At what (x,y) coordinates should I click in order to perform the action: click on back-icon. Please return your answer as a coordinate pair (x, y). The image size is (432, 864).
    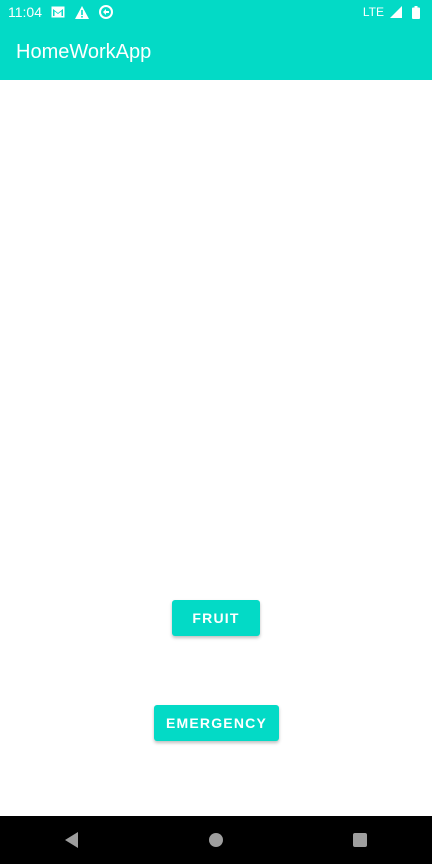
    Looking at the image, I should click on (71, 840).